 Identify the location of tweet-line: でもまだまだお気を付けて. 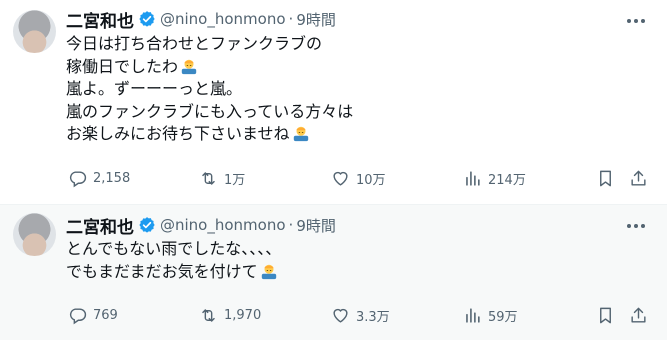
(162, 271).